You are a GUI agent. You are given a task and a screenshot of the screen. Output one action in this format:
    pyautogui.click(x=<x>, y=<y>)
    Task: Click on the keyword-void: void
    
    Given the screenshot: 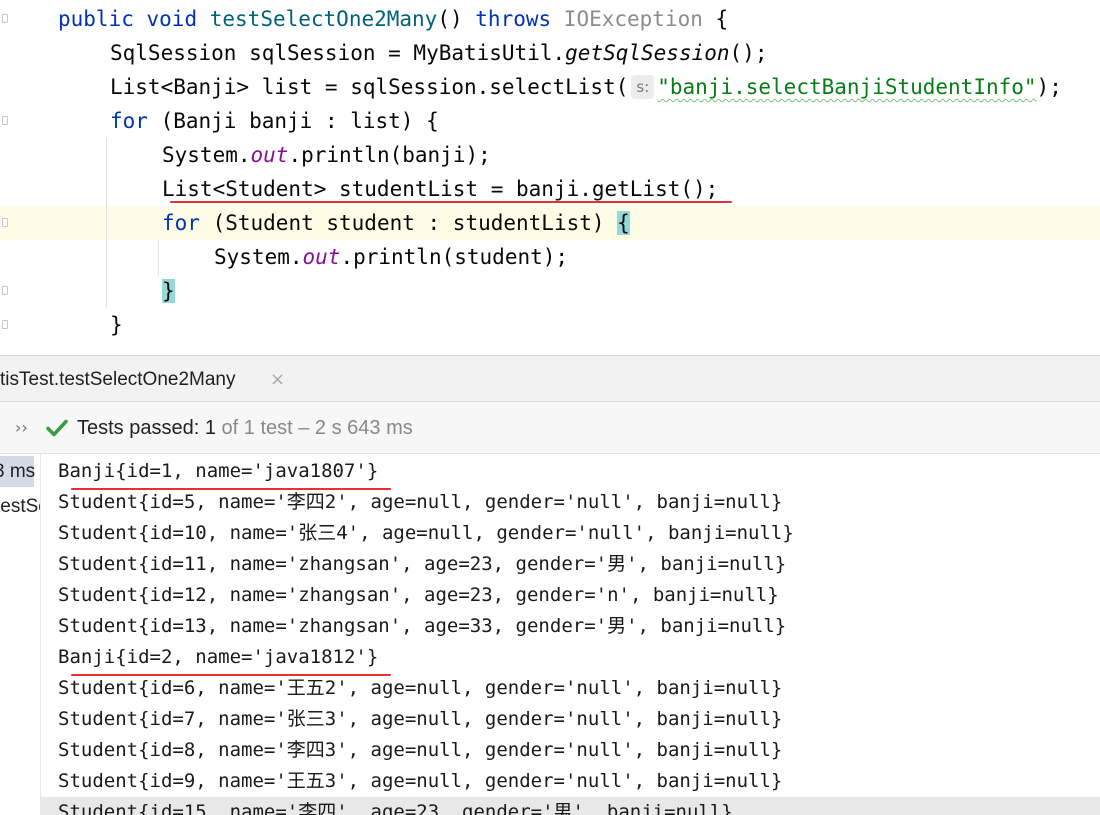 What is the action you would take?
    pyautogui.click(x=172, y=19)
    